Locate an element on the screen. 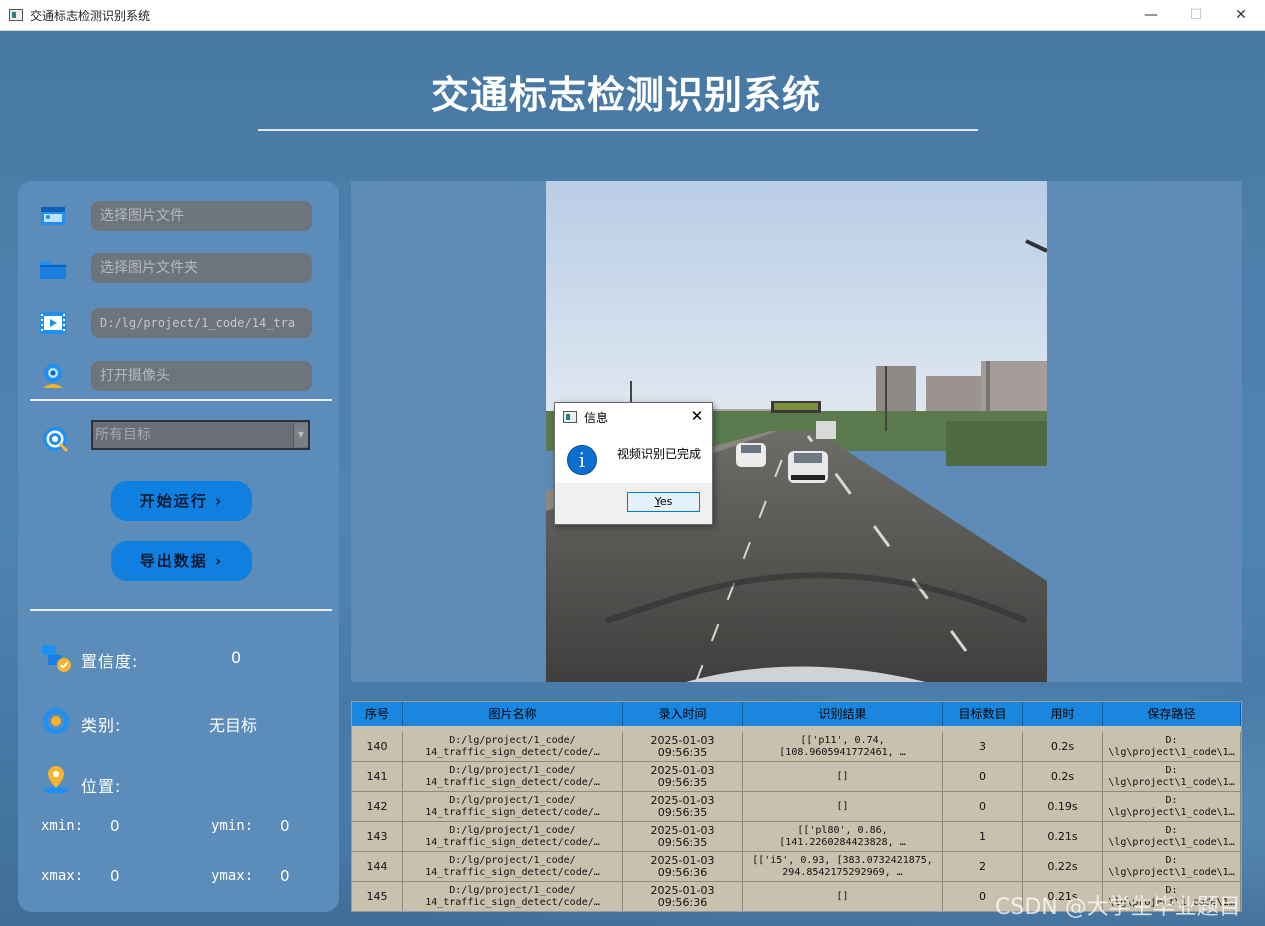 Image resolution: width=1265 pixels, height=926 pixels. table-cell-count: 2 is located at coordinates (983, 866).